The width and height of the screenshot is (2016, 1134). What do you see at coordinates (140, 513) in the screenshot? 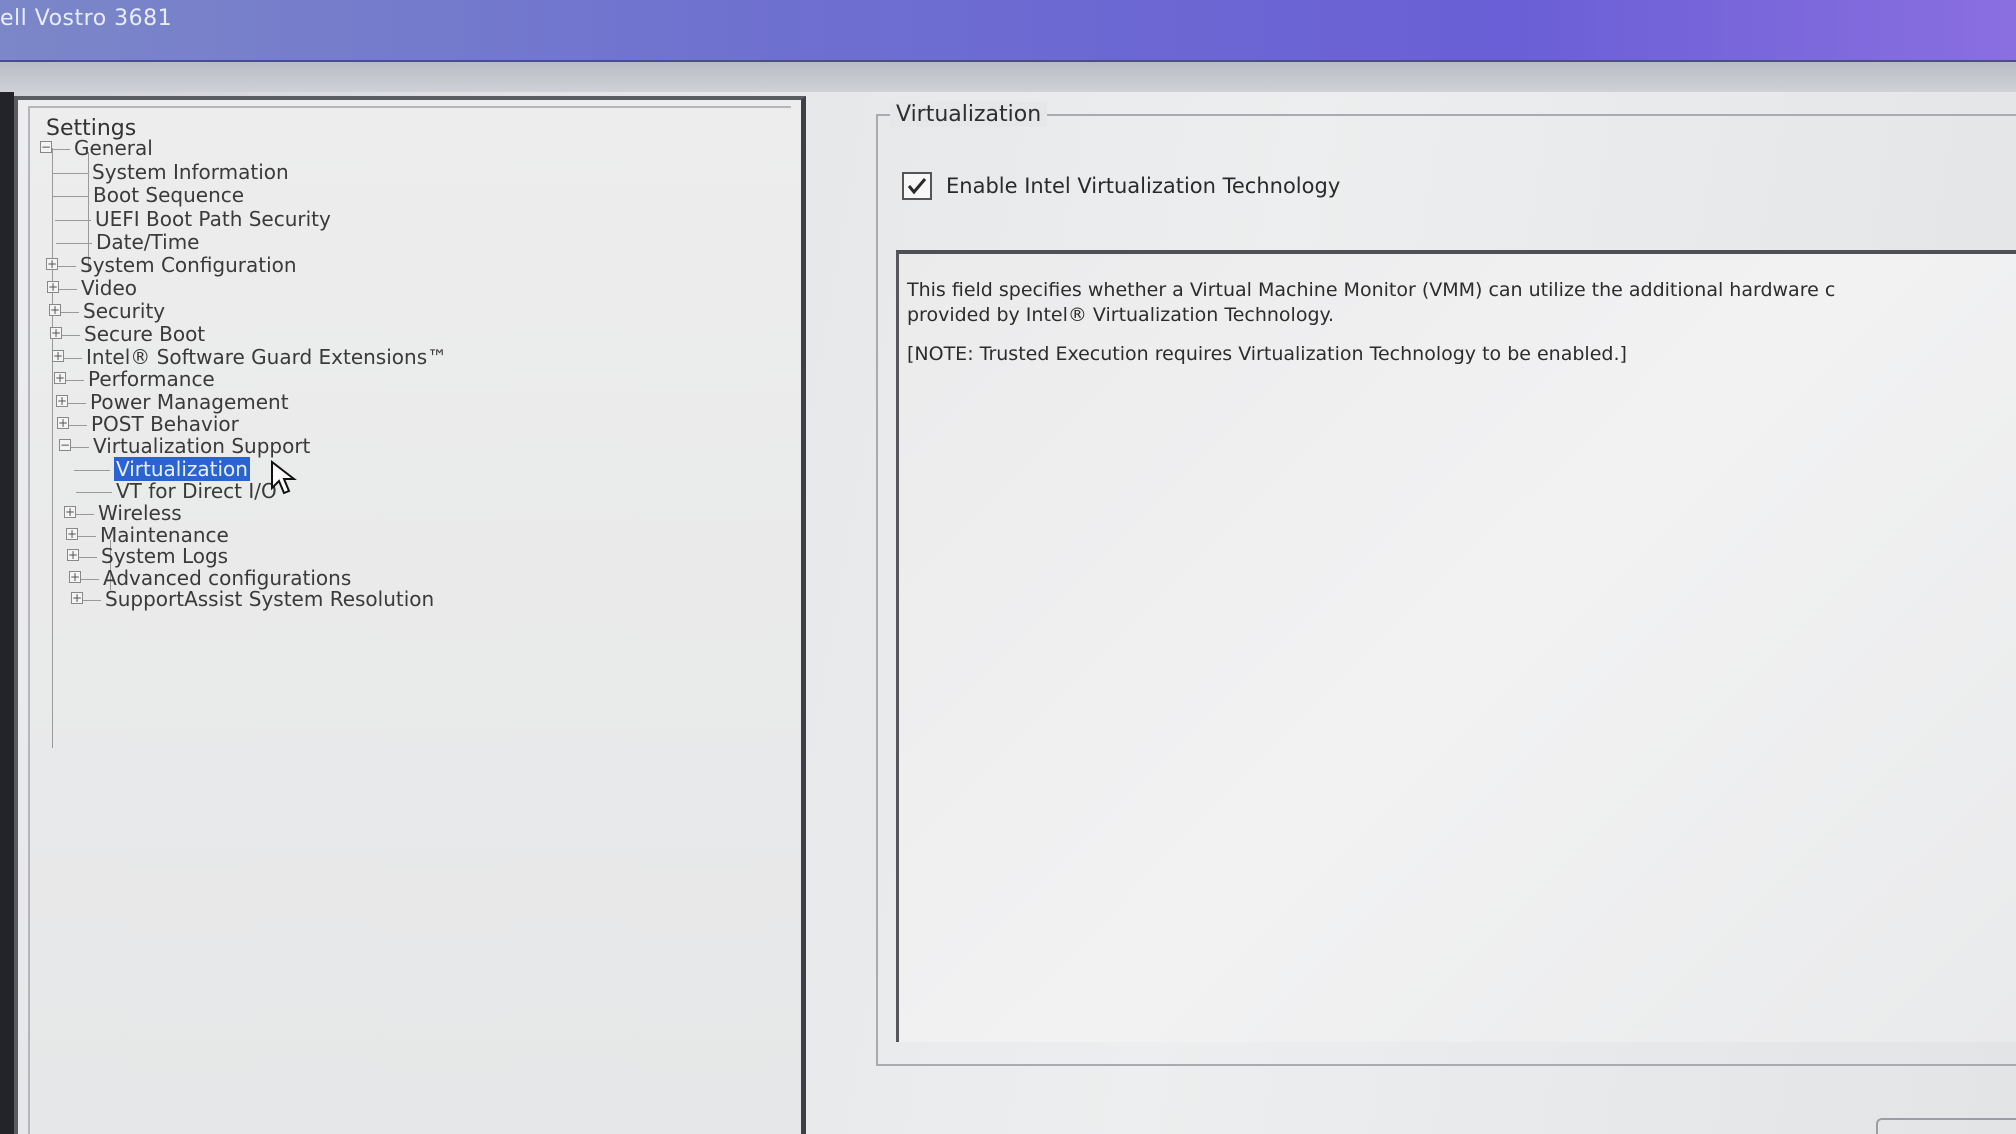
I see `tree-item-label: Wireless` at bounding box center [140, 513].